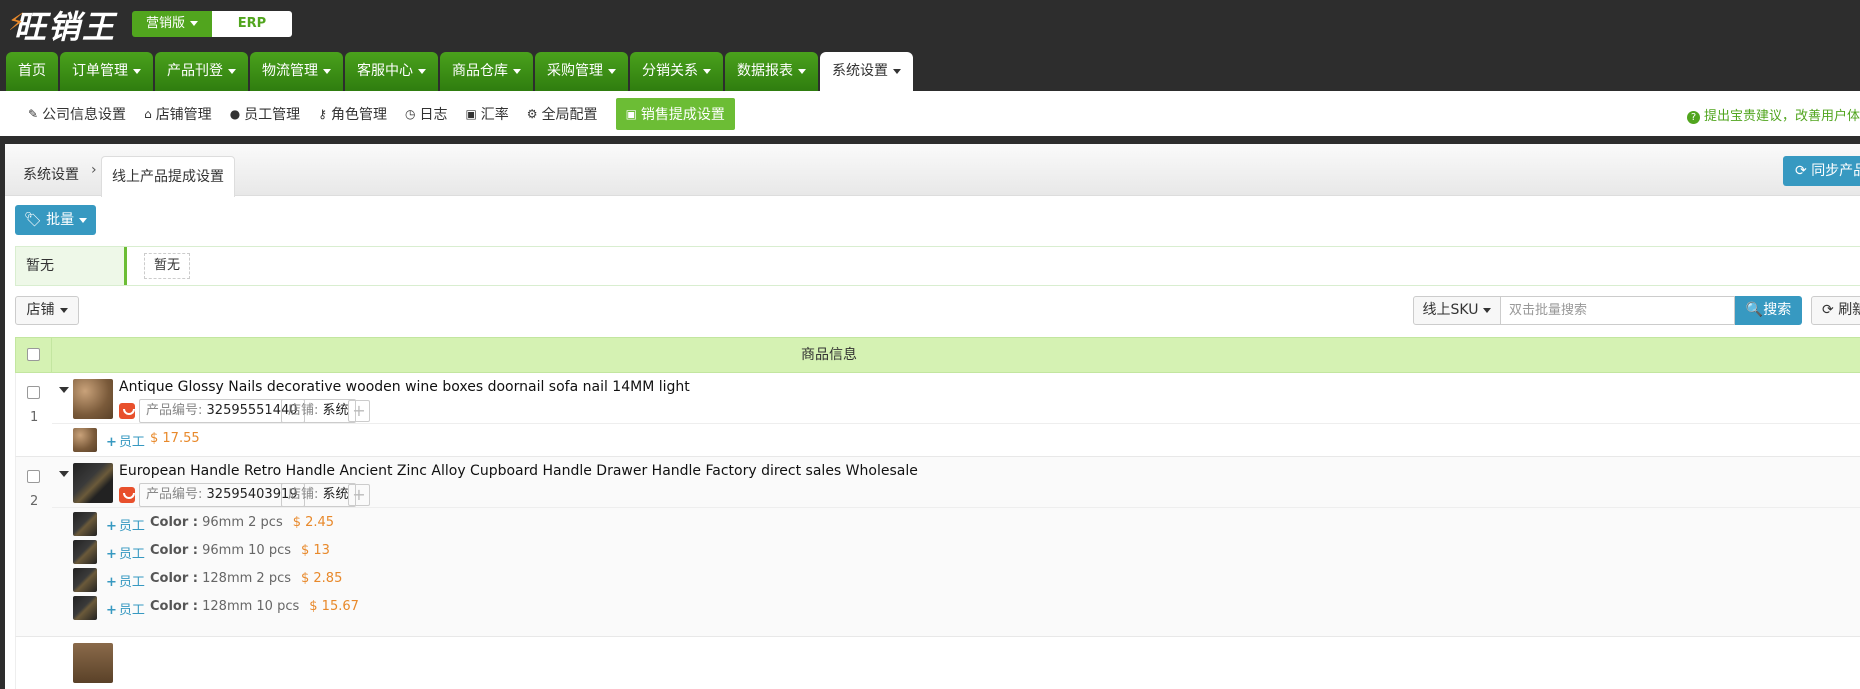 This screenshot has width=1860, height=689. I want to click on question-icon: ?, so click(1693, 117).